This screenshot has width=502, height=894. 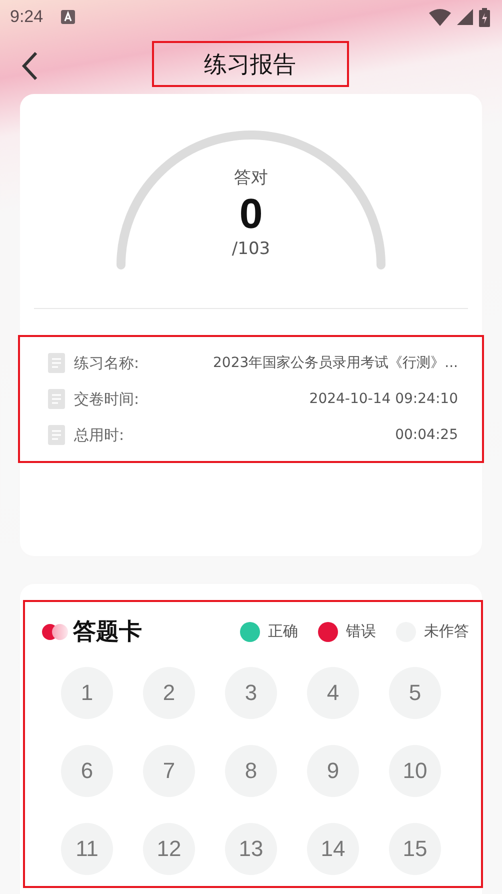 What do you see at coordinates (169, 693) in the screenshot?
I see `question-number: 2` at bounding box center [169, 693].